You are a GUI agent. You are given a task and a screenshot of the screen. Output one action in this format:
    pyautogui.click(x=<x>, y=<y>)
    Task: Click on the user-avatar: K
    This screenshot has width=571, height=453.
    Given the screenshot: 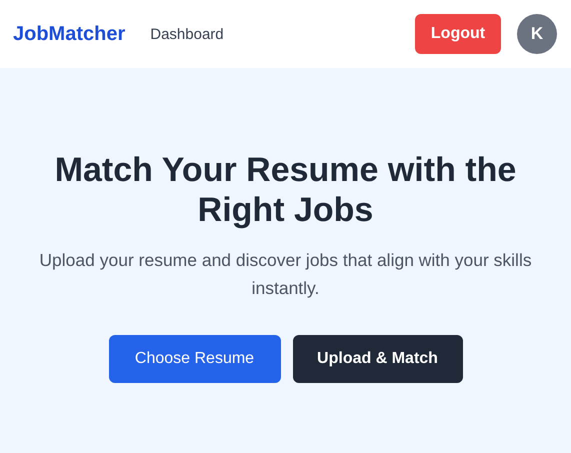 What is the action you would take?
    pyautogui.click(x=537, y=34)
    